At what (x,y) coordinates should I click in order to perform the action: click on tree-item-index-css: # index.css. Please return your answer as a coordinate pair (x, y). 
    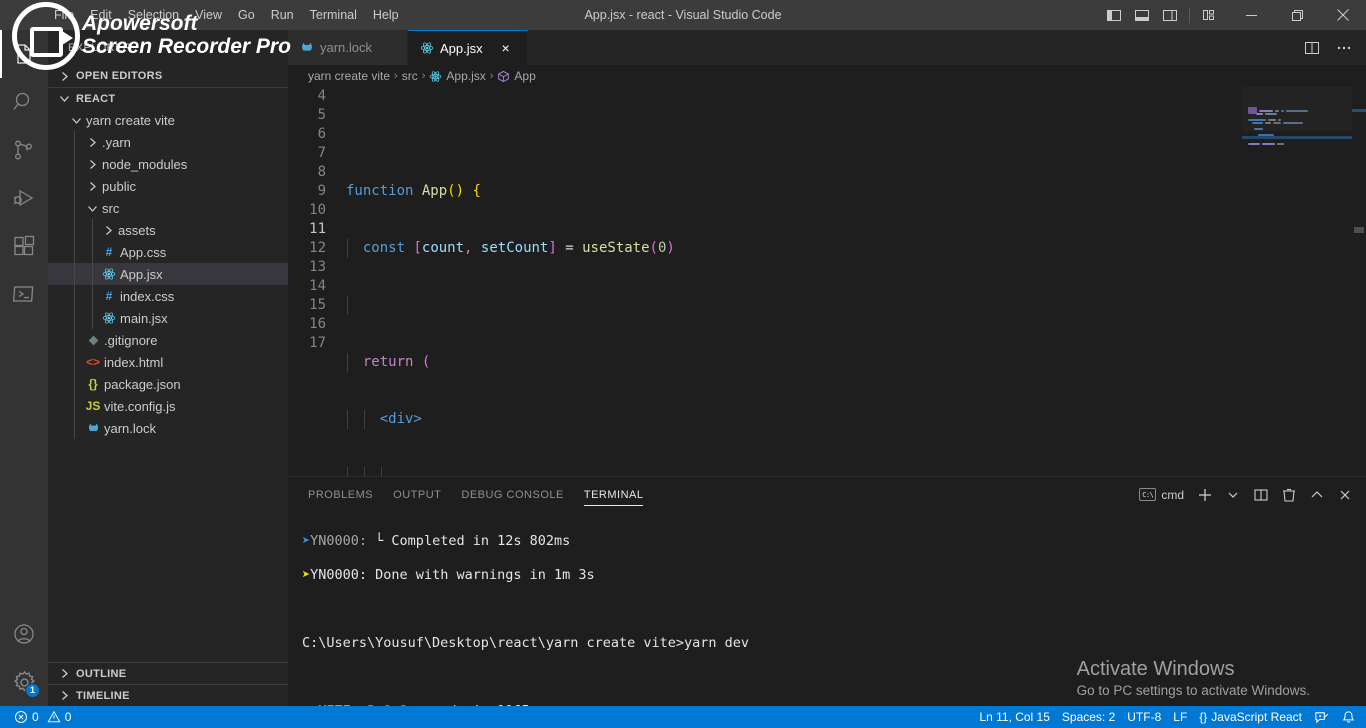
    Looking at the image, I should click on (168, 296).